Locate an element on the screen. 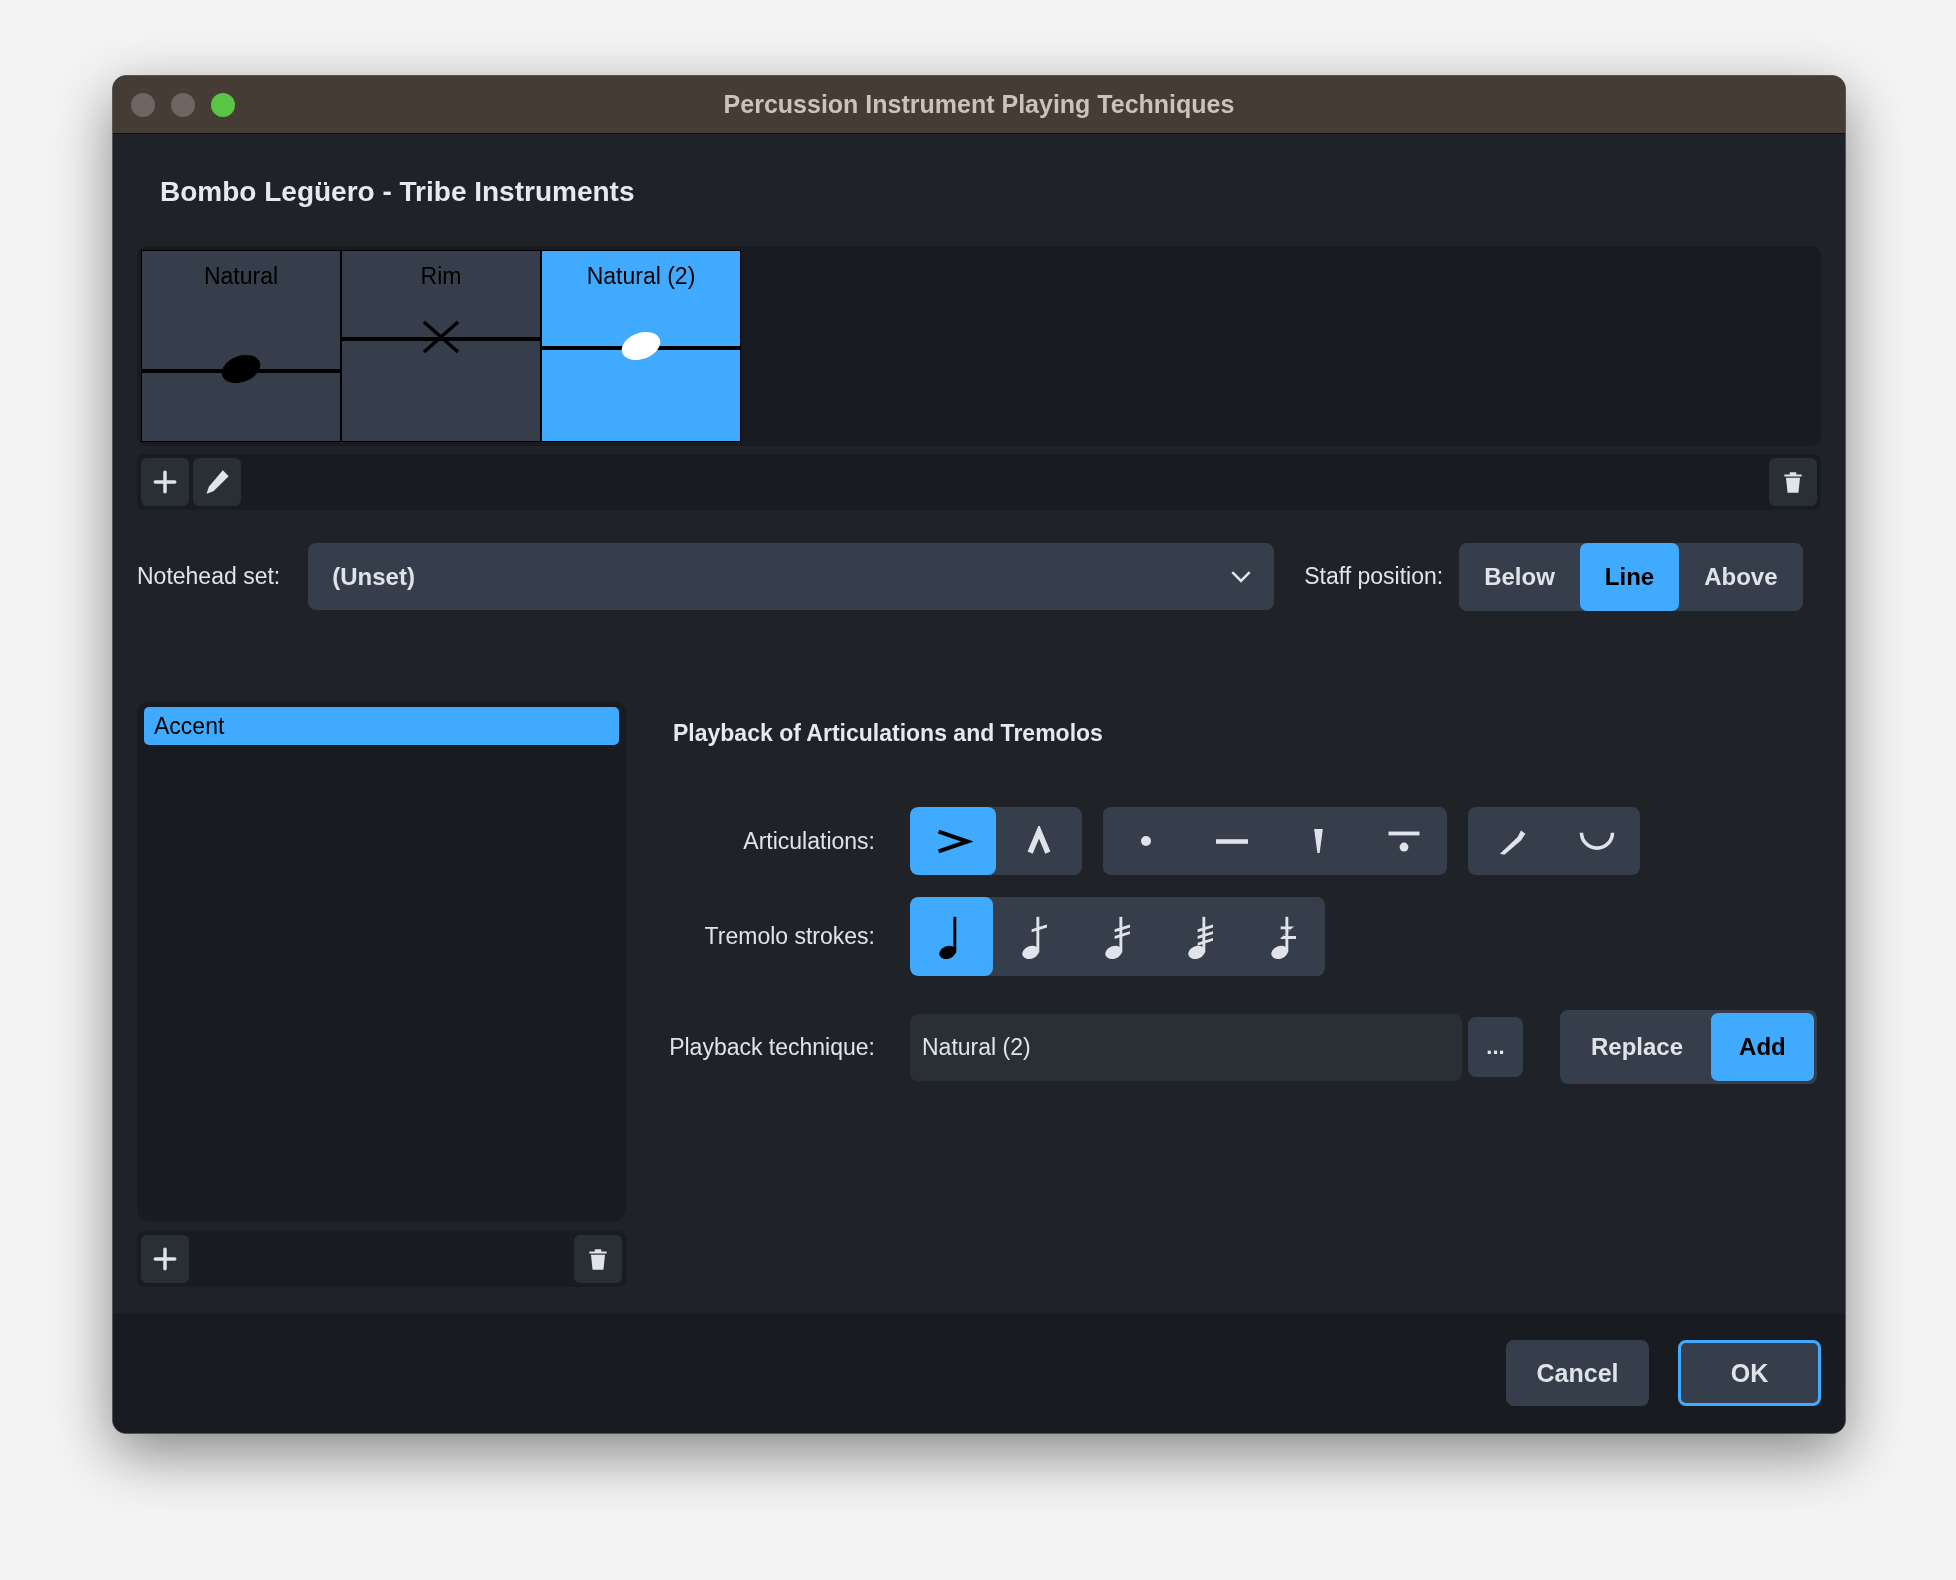 The image size is (1956, 1580). cross-notehead-icon is located at coordinates (441, 336).